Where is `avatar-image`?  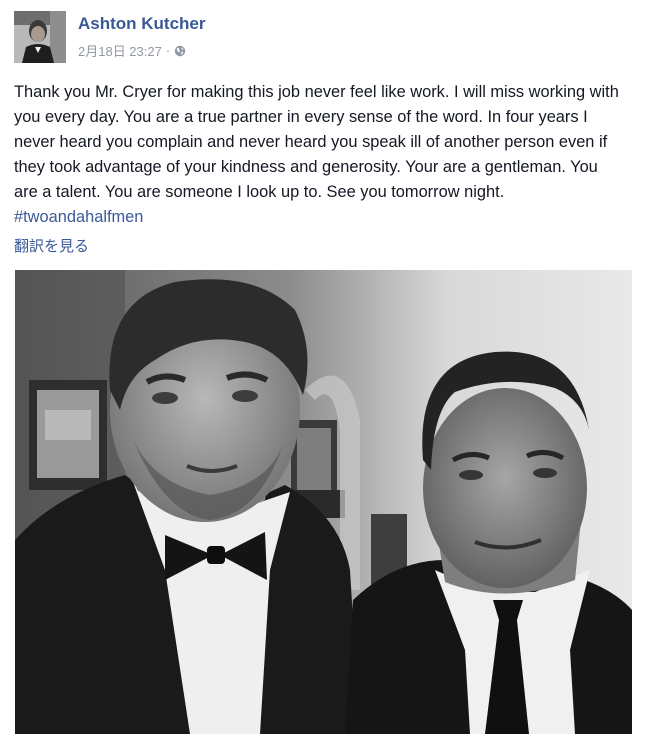
avatar-image is located at coordinates (40, 37).